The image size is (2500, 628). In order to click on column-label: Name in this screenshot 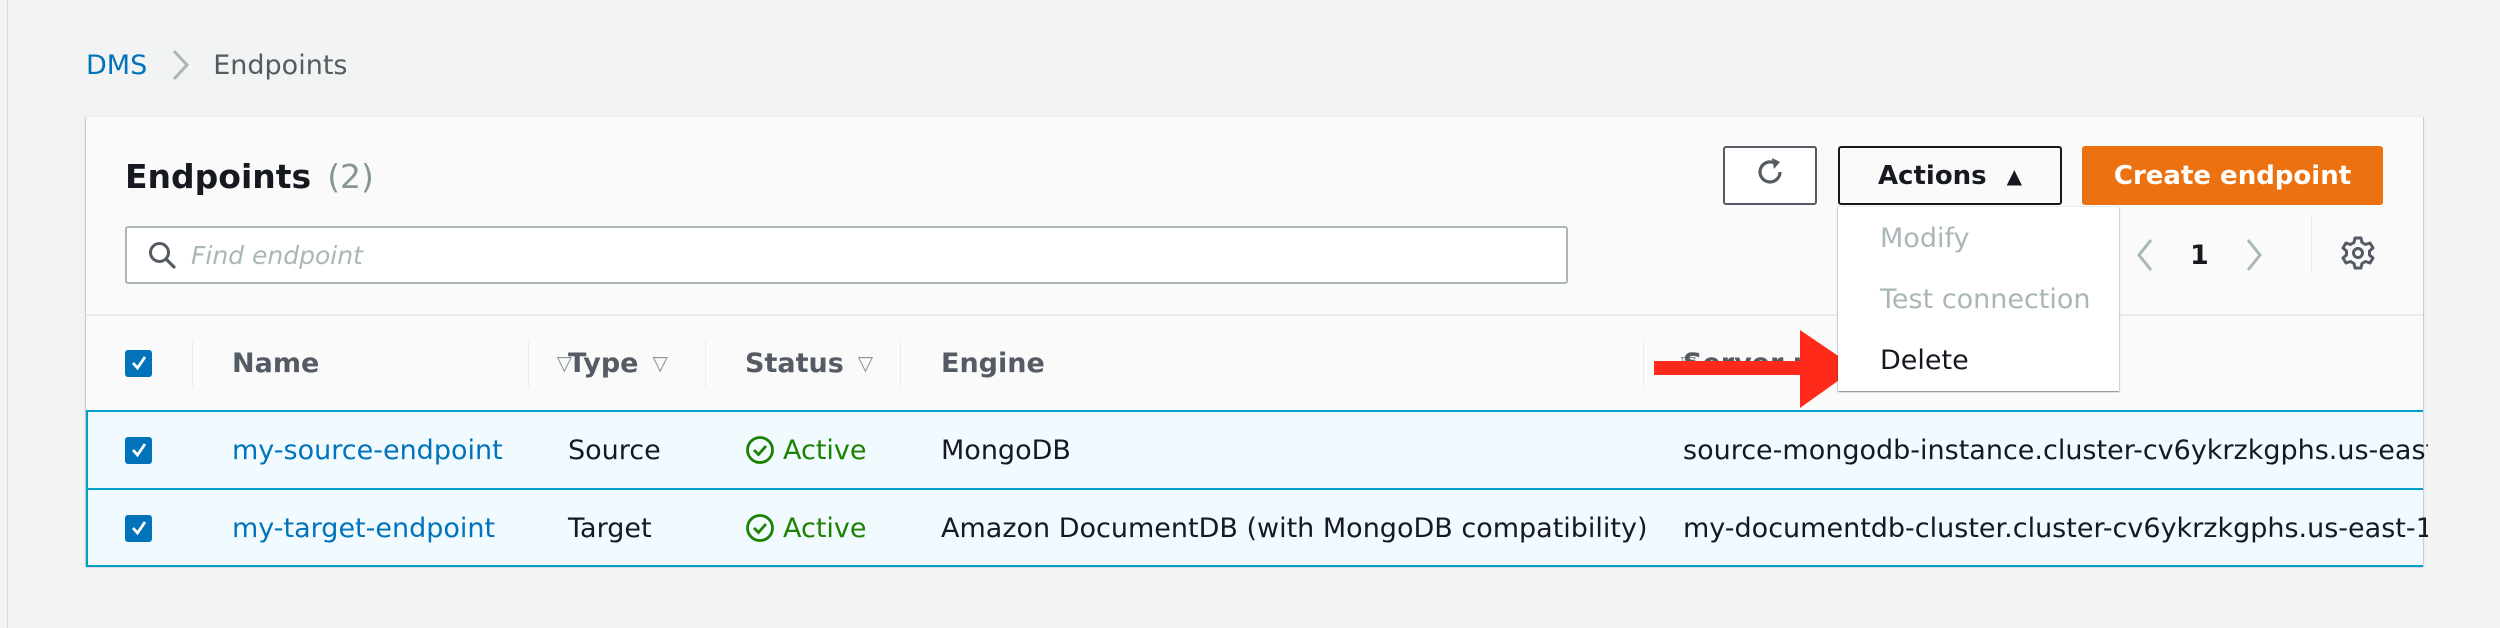, I will do `click(276, 363)`.